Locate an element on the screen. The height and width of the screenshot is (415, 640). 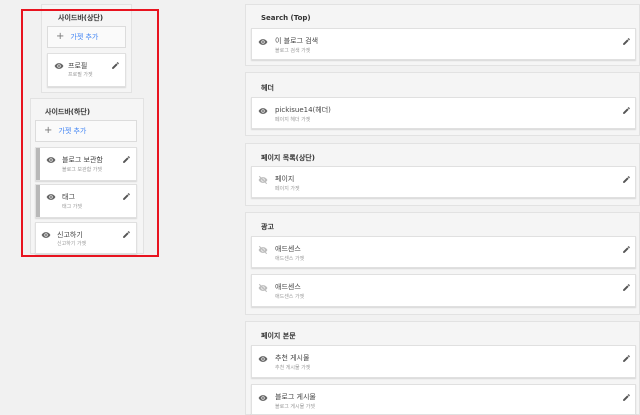
gadget-subtitle: 블로그 게시물 가젯 is located at coordinates (295, 407).